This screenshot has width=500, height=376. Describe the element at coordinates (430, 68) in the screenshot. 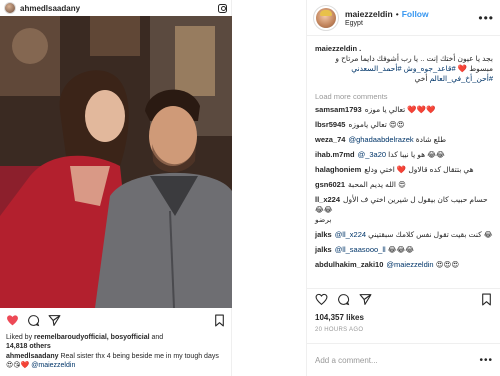

I see `caption-hashtag-1: #قاعد_جوه_وش` at that location.